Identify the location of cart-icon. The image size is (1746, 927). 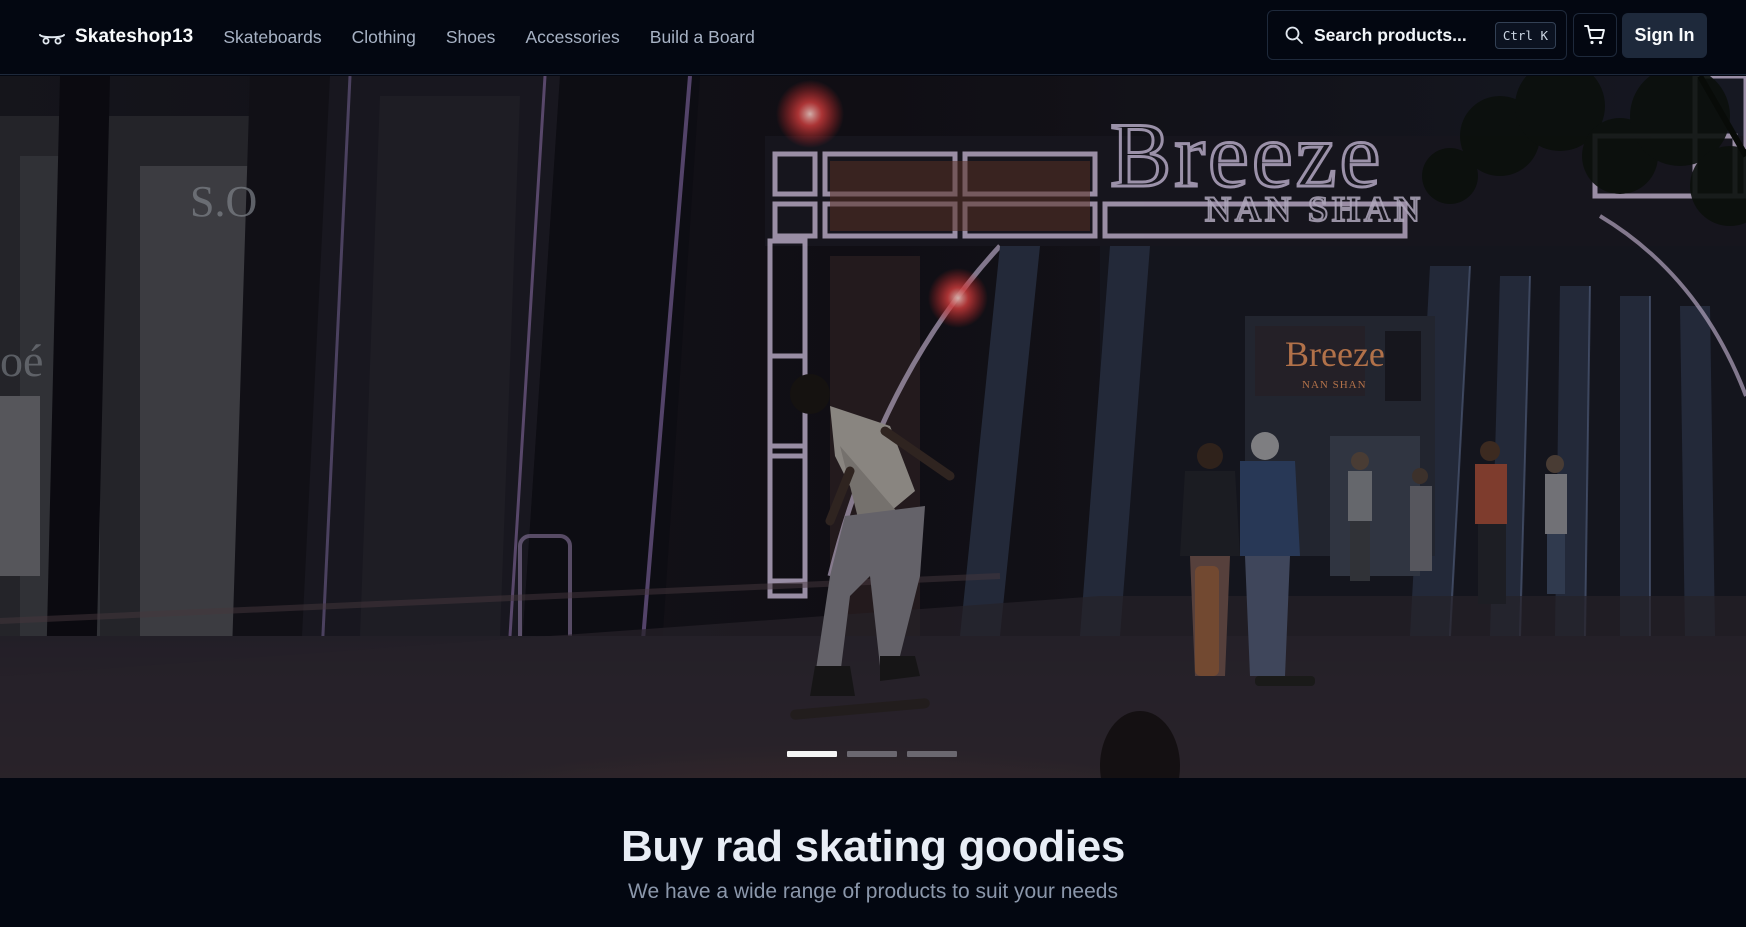
(1594, 35).